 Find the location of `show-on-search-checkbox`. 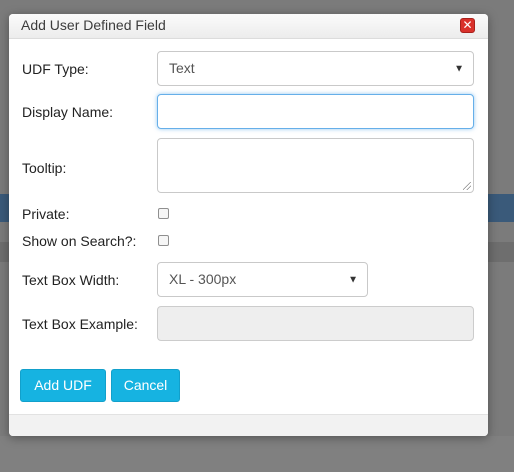

show-on-search-checkbox is located at coordinates (163, 240).